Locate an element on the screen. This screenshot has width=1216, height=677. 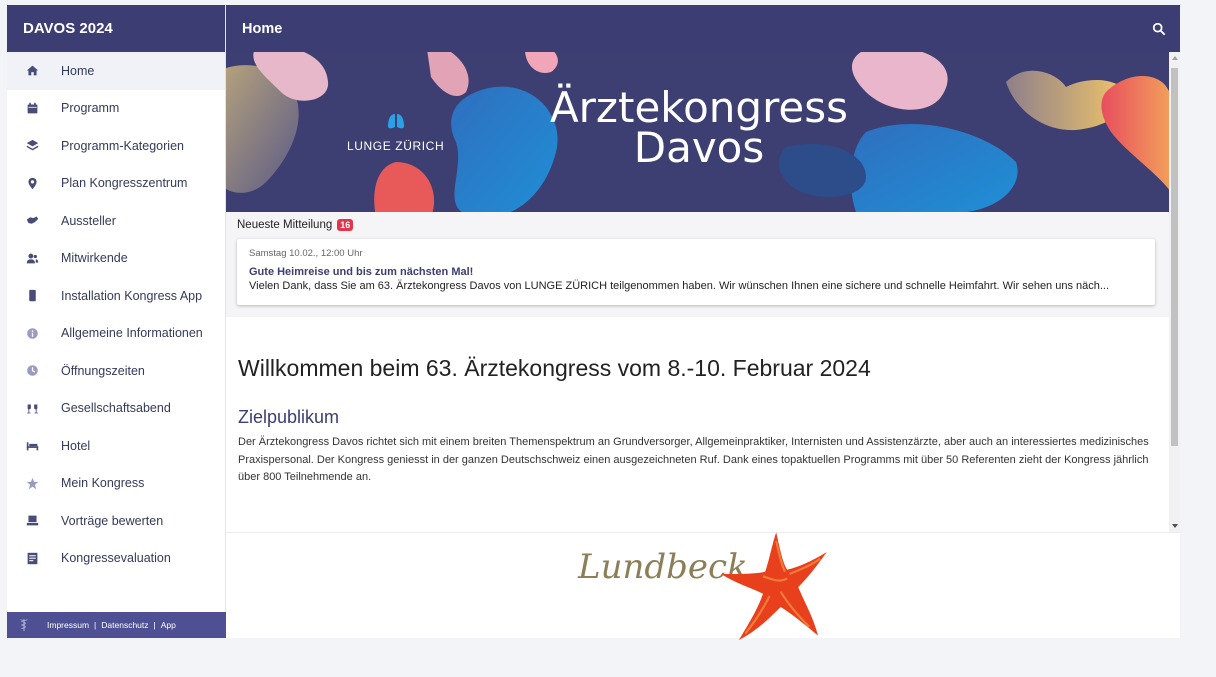
banner-title-line2: Davos is located at coordinates (699, 147).